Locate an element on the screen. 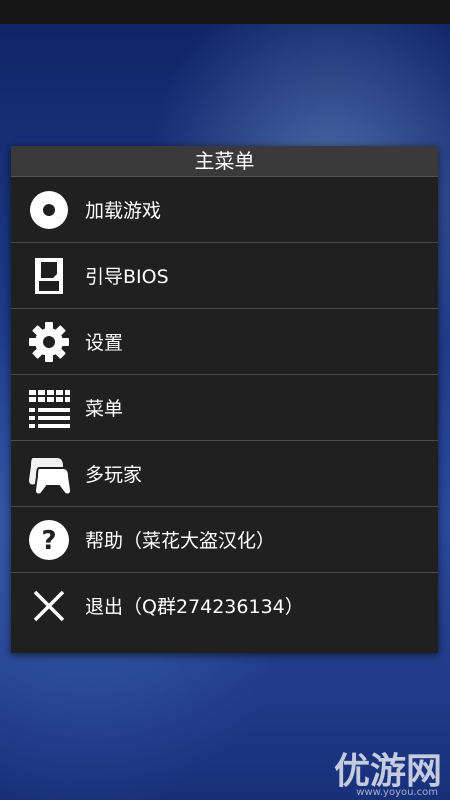  menu-item-menu: 菜单 is located at coordinates (224, 408).